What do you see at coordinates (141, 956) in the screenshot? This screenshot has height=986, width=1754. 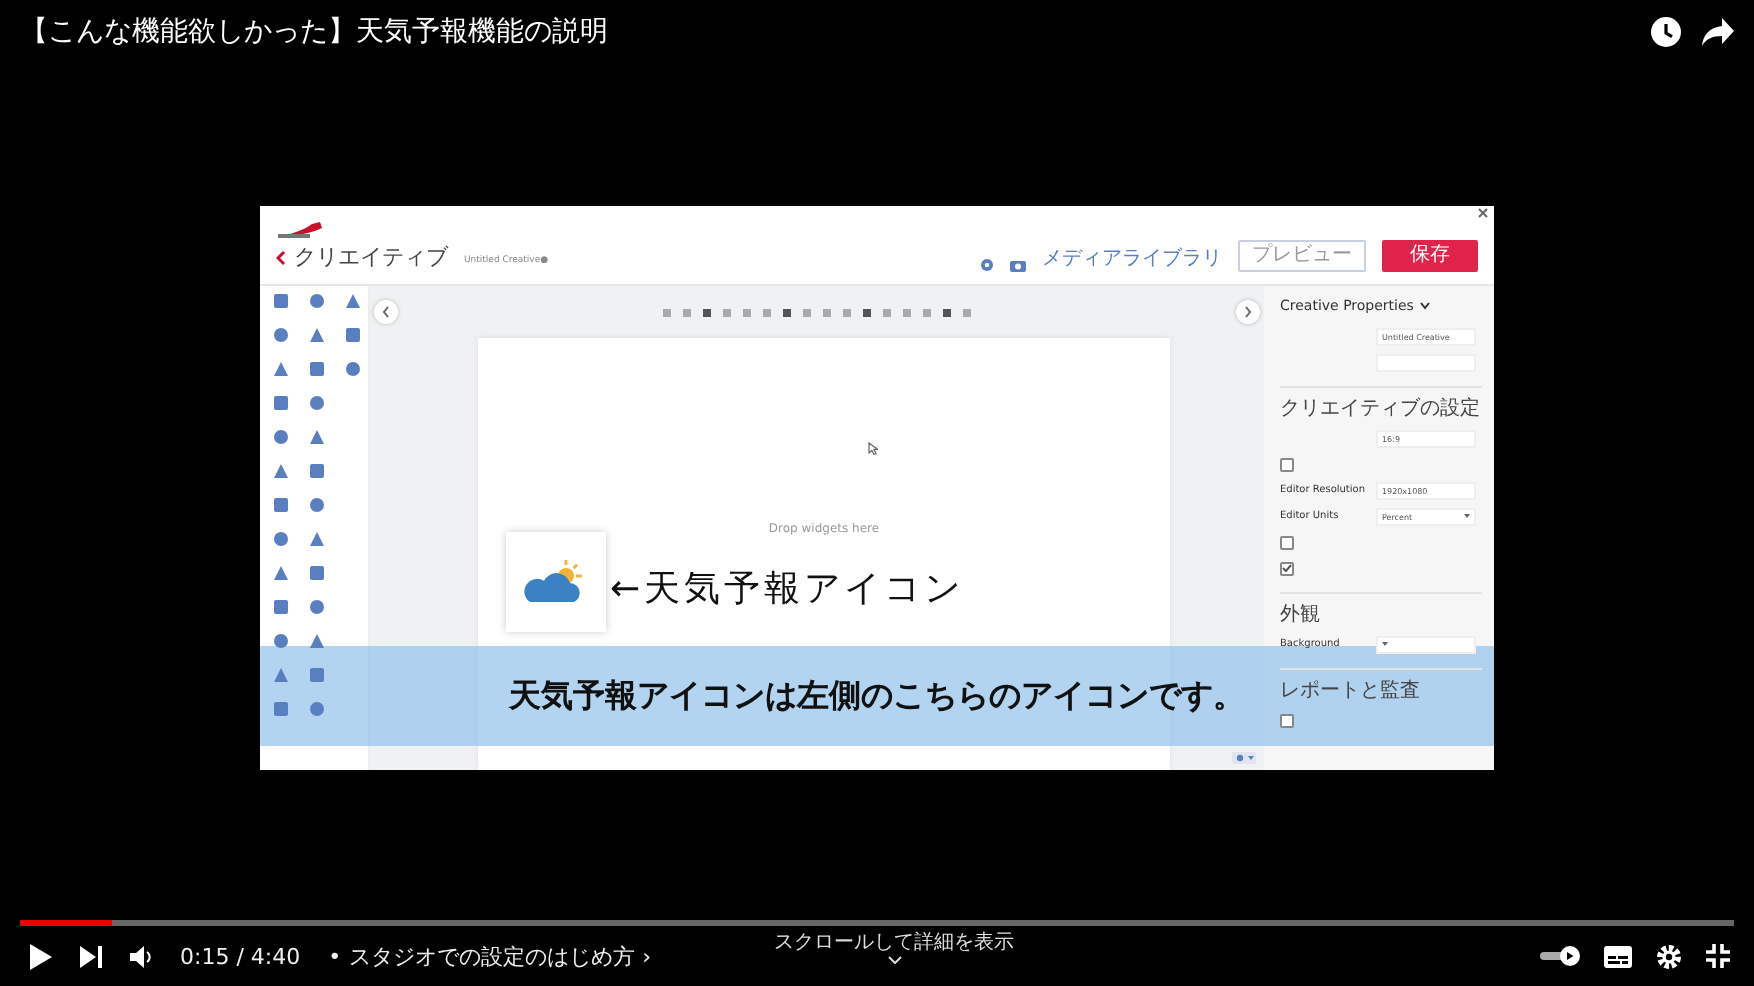 I see `volume-icon` at bounding box center [141, 956].